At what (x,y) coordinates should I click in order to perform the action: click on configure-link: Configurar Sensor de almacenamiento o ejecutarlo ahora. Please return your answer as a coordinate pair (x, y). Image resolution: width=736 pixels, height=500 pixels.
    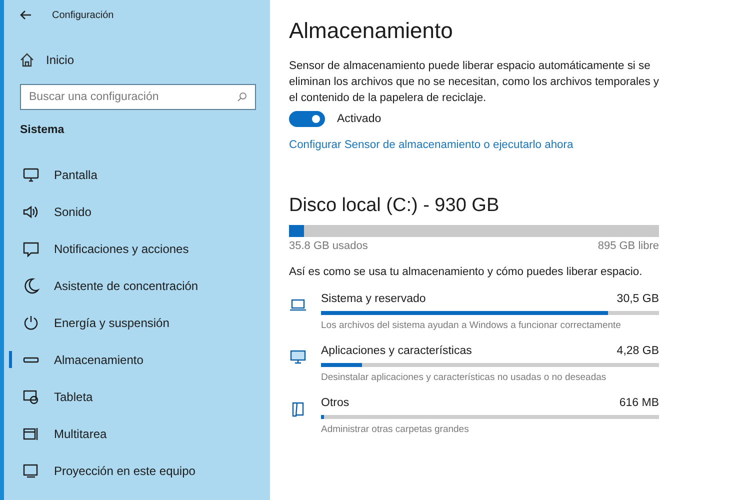
    Looking at the image, I should click on (431, 145).